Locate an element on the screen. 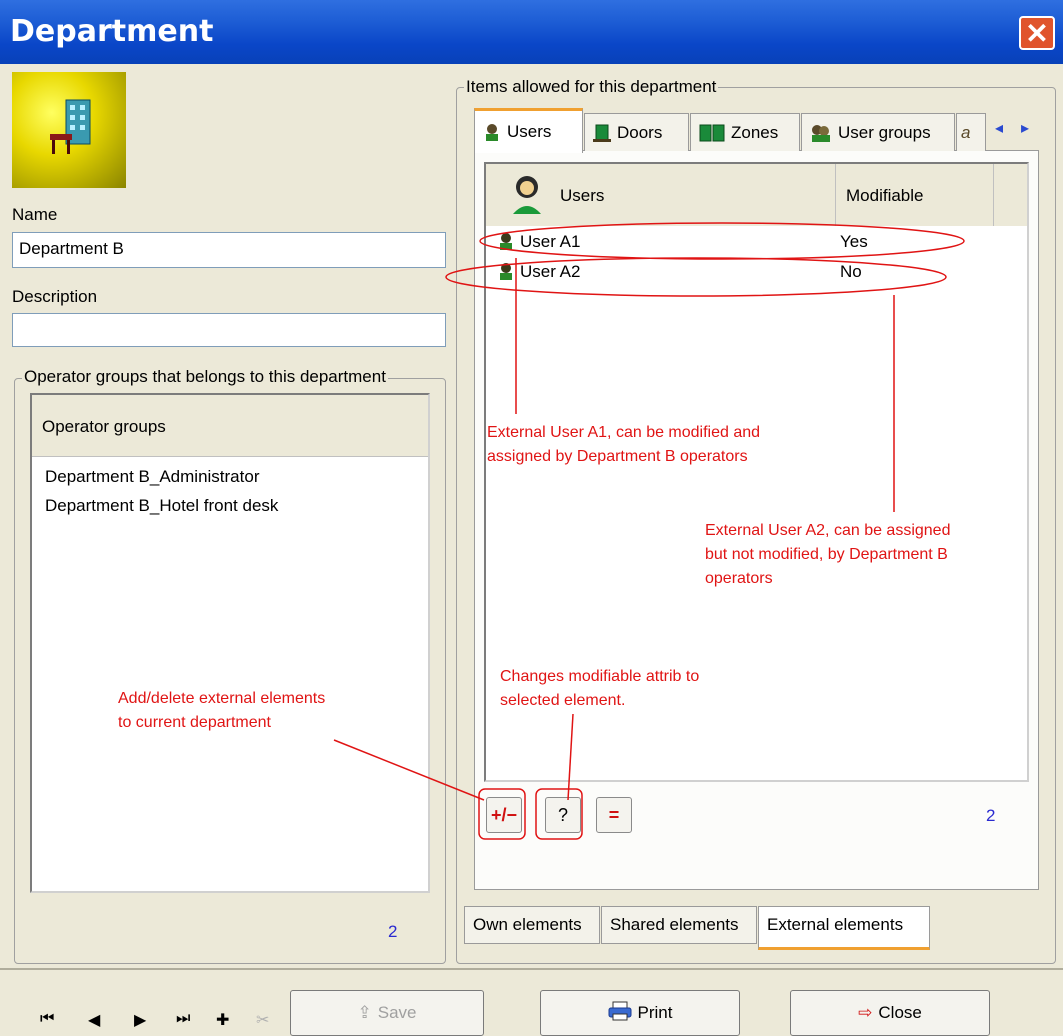 The height and width of the screenshot is (1036, 1063). print-button: Print is located at coordinates (640, 1013).